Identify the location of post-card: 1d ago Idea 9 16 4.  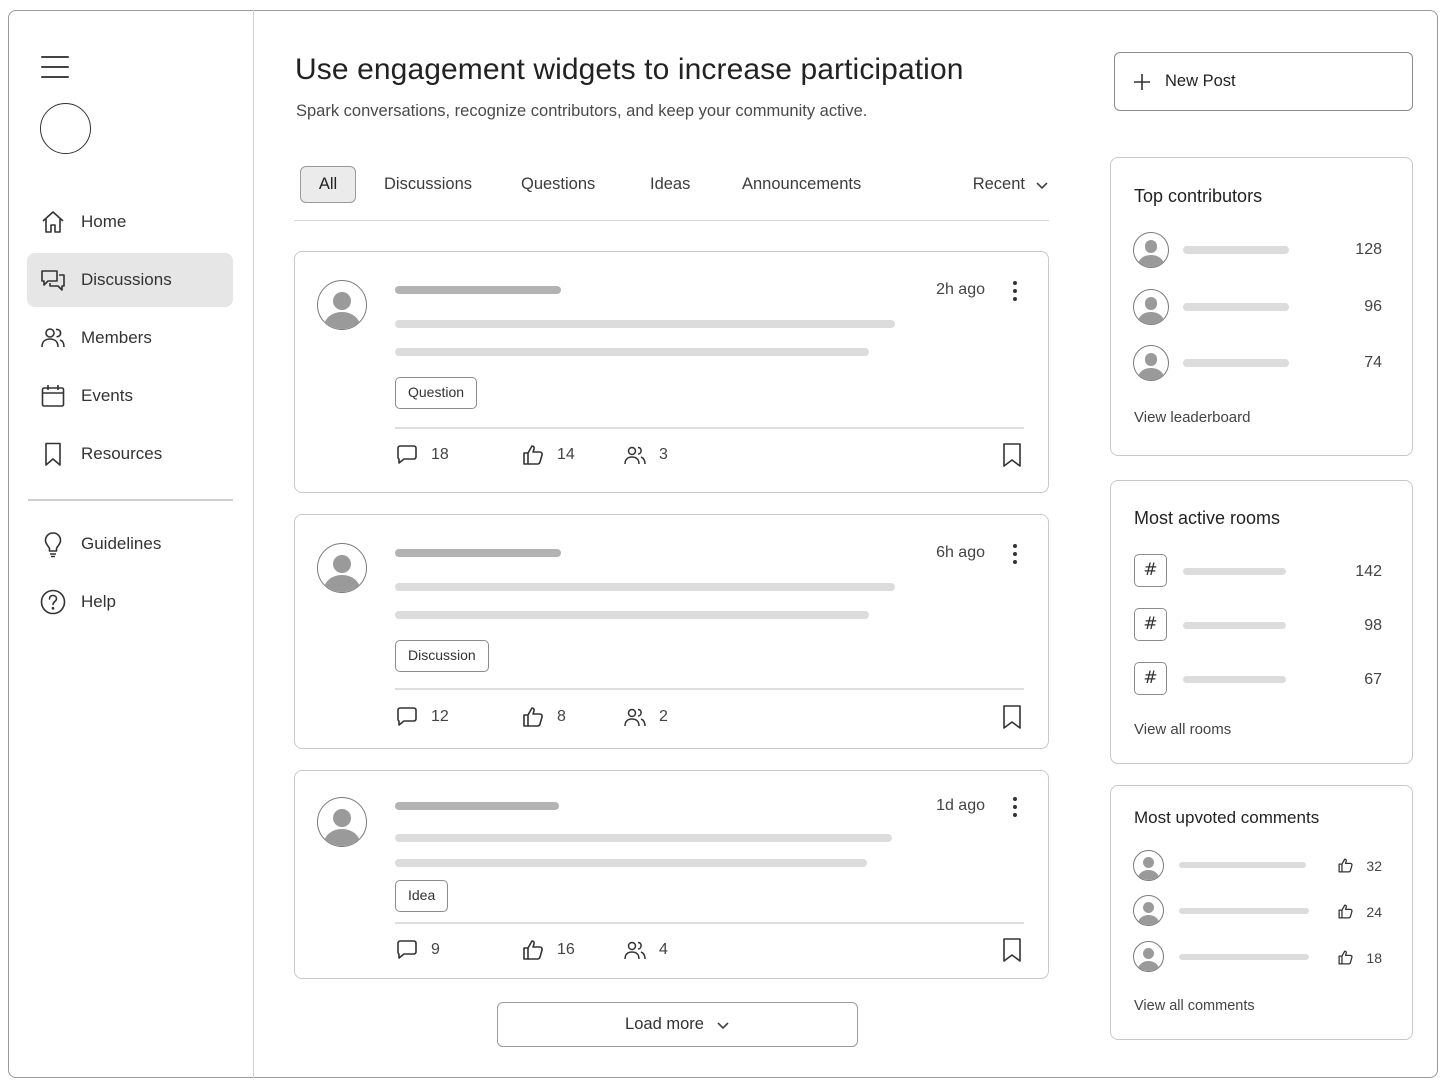
(671, 874).